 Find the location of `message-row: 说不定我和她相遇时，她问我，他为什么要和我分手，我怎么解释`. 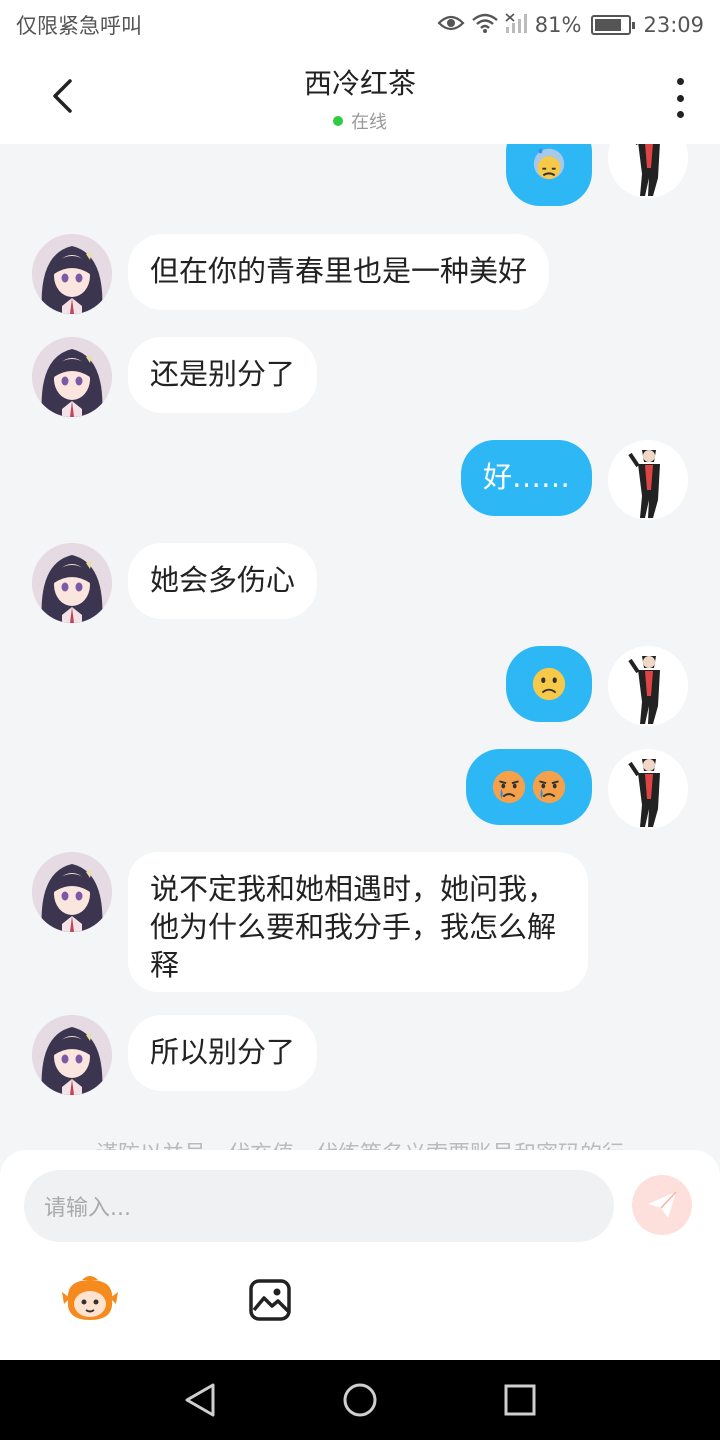

message-row: 说不定我和她相遇时，她问我，他为什么要和我分手，我怎么解释 is located at coordinates (360, 922).